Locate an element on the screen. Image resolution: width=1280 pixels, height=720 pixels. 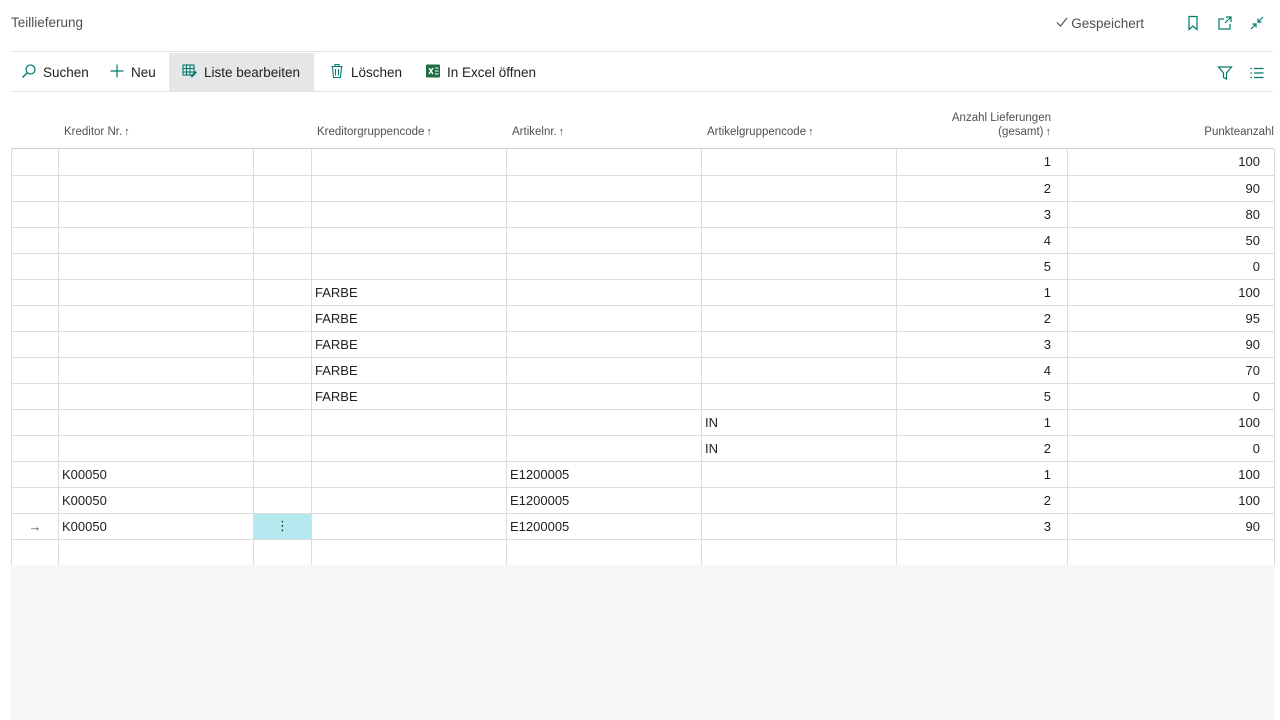
row-action-cell: ⋮ is located at coordinates (282, 526).